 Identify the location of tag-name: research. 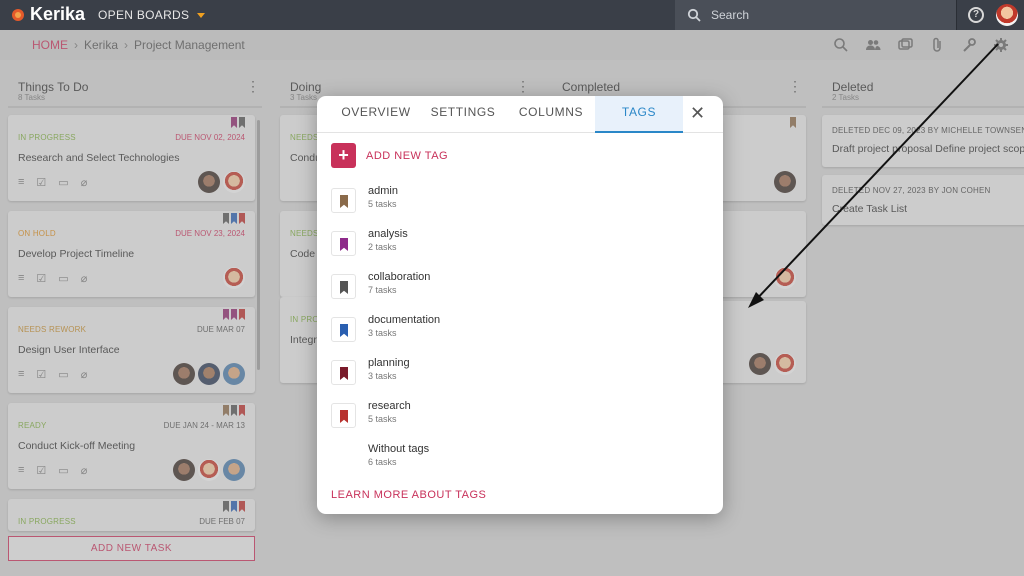
(389, 406).